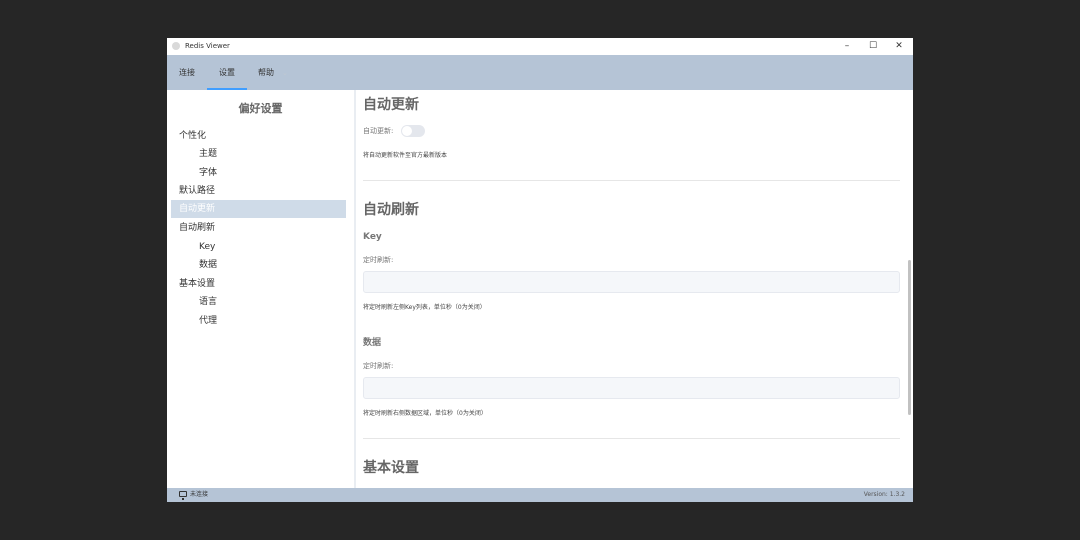 The height and width of the screenshot is (540, 1080). Describe the element at coordinates (391, 210) in the screenshot. I see `auto-refresh-heading: 自动刷新` at that location.